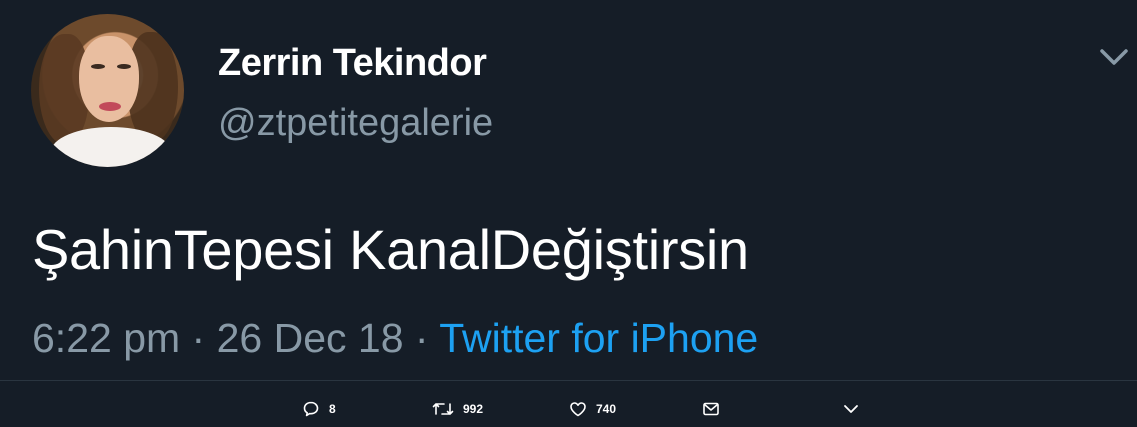 Image resolution: width=1137 pixels, height=427 pixels. I want to click on avatar-lips, so click(110, 106).